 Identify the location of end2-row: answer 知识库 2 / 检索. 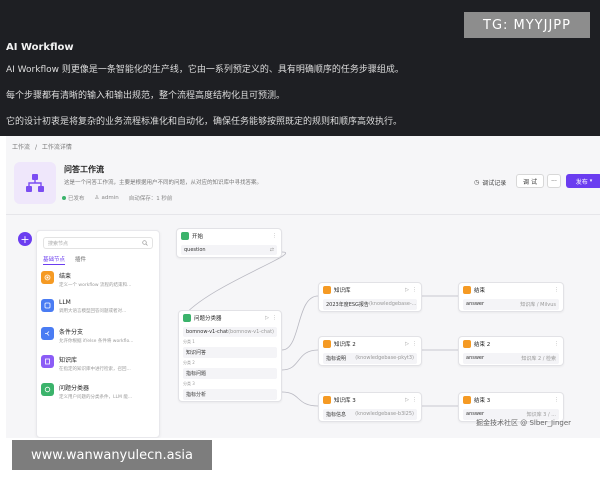
(511, 358).